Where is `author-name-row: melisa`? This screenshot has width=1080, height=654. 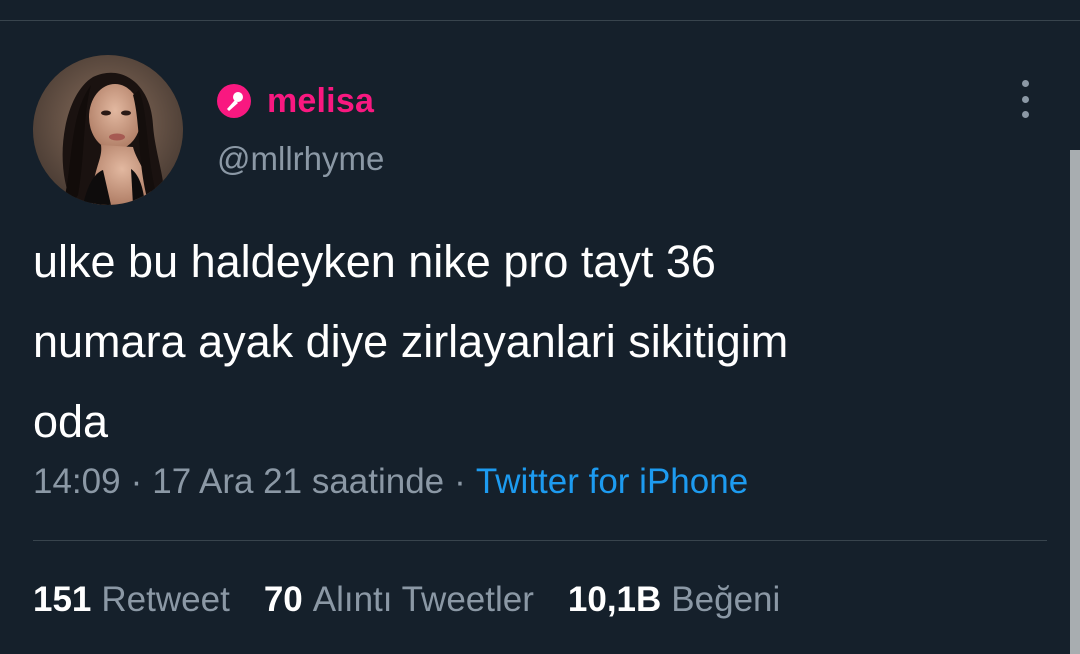
author-name-row: melisa is located at coordinates (295, 101).